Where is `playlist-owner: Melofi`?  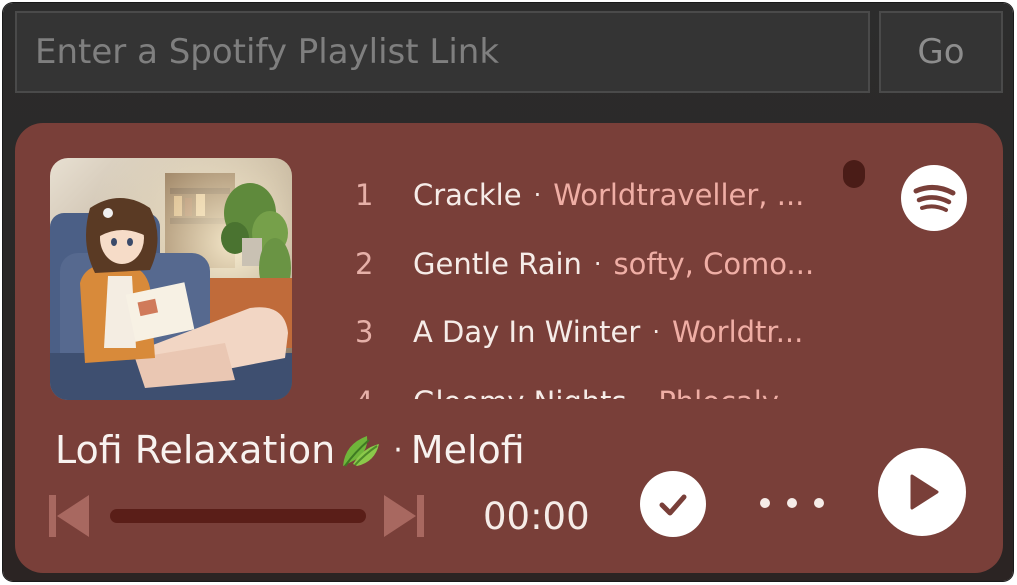
playlist-owner: Melofi is located at coordinates (467, 450).